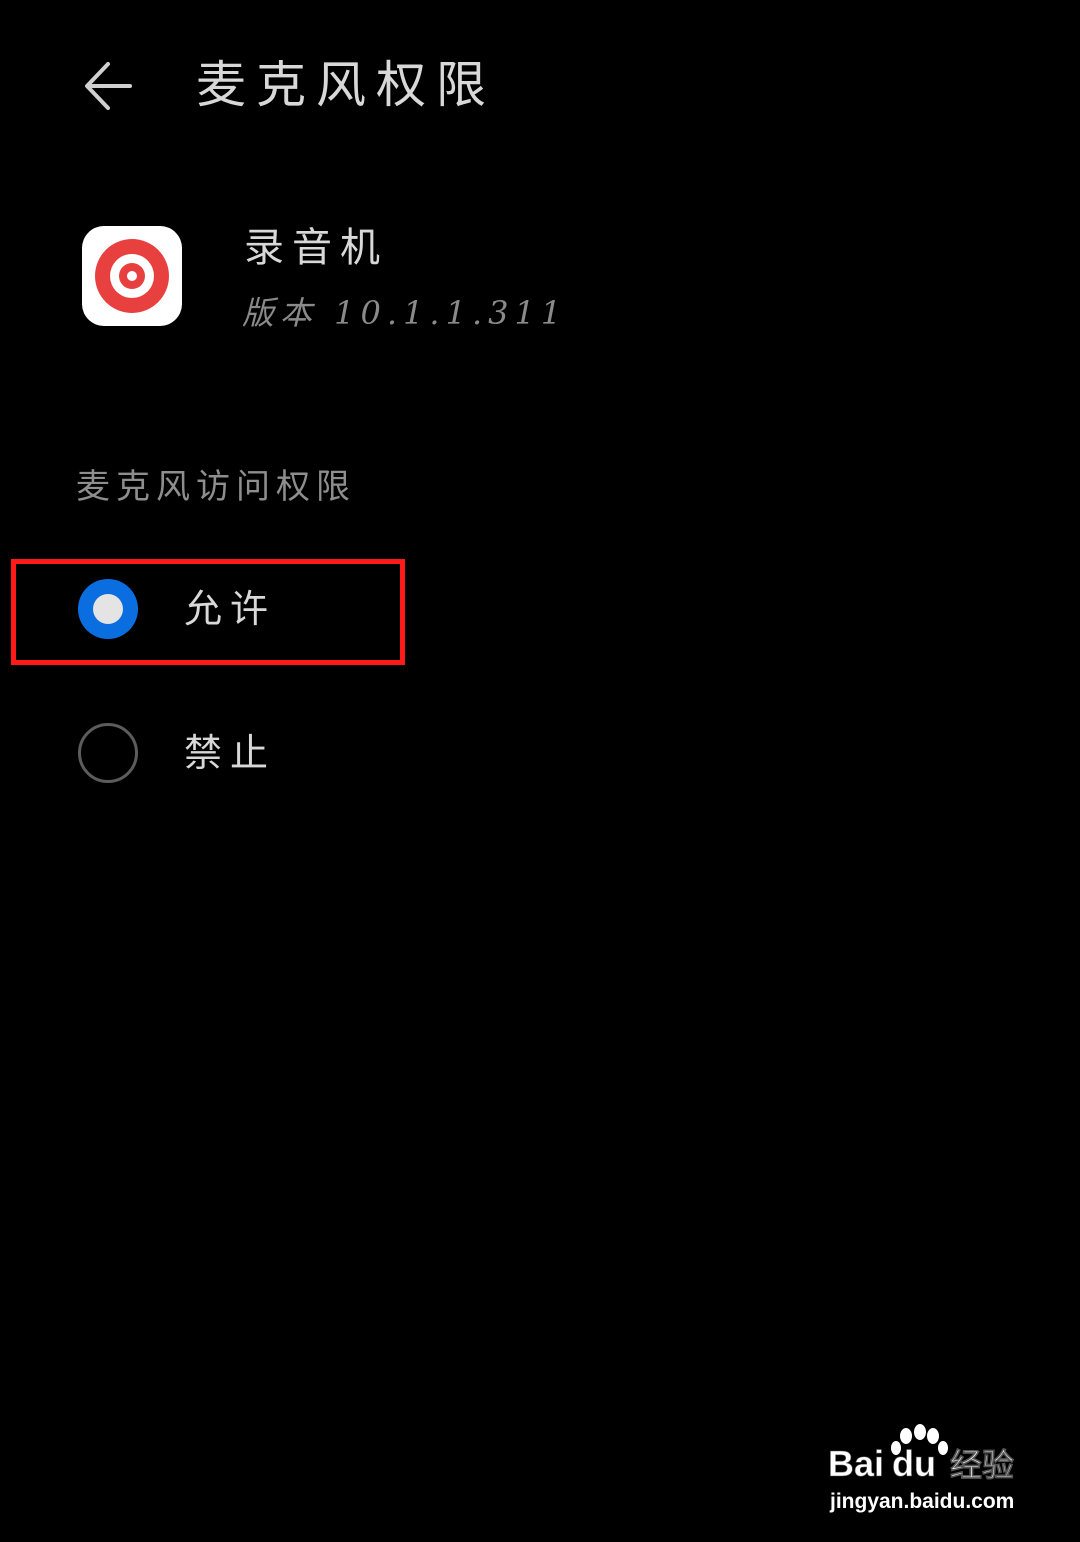 The height and width of the screenshot is (1542, 1080). I want to click on app-info: 录音机 版本 10.1.1.311, so click(540, 280).